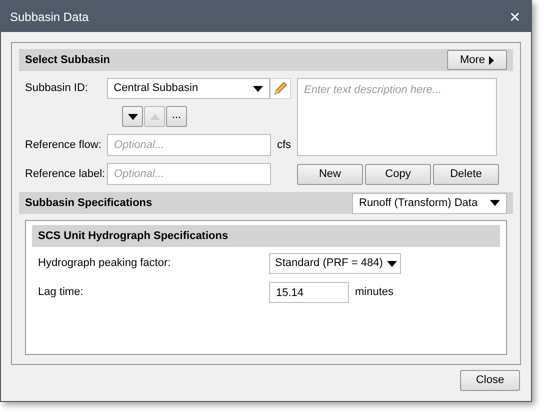 This screenshot has height=413, width=544. I want to click on action-button: New, so click(330, 174).